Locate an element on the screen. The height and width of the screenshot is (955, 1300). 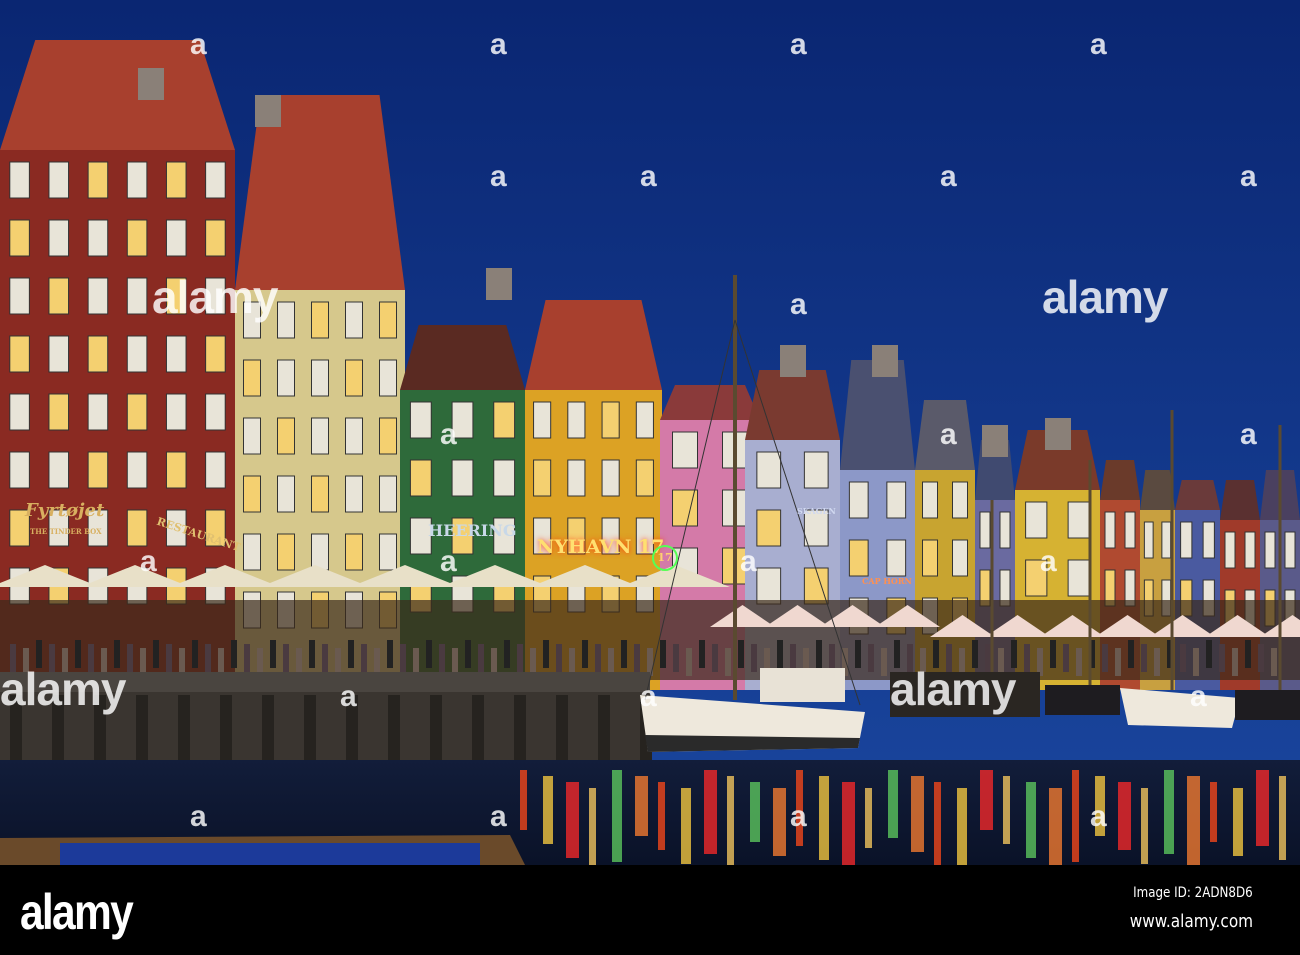
site-url: www.alamy.com is located at coordinates (1191, 921).